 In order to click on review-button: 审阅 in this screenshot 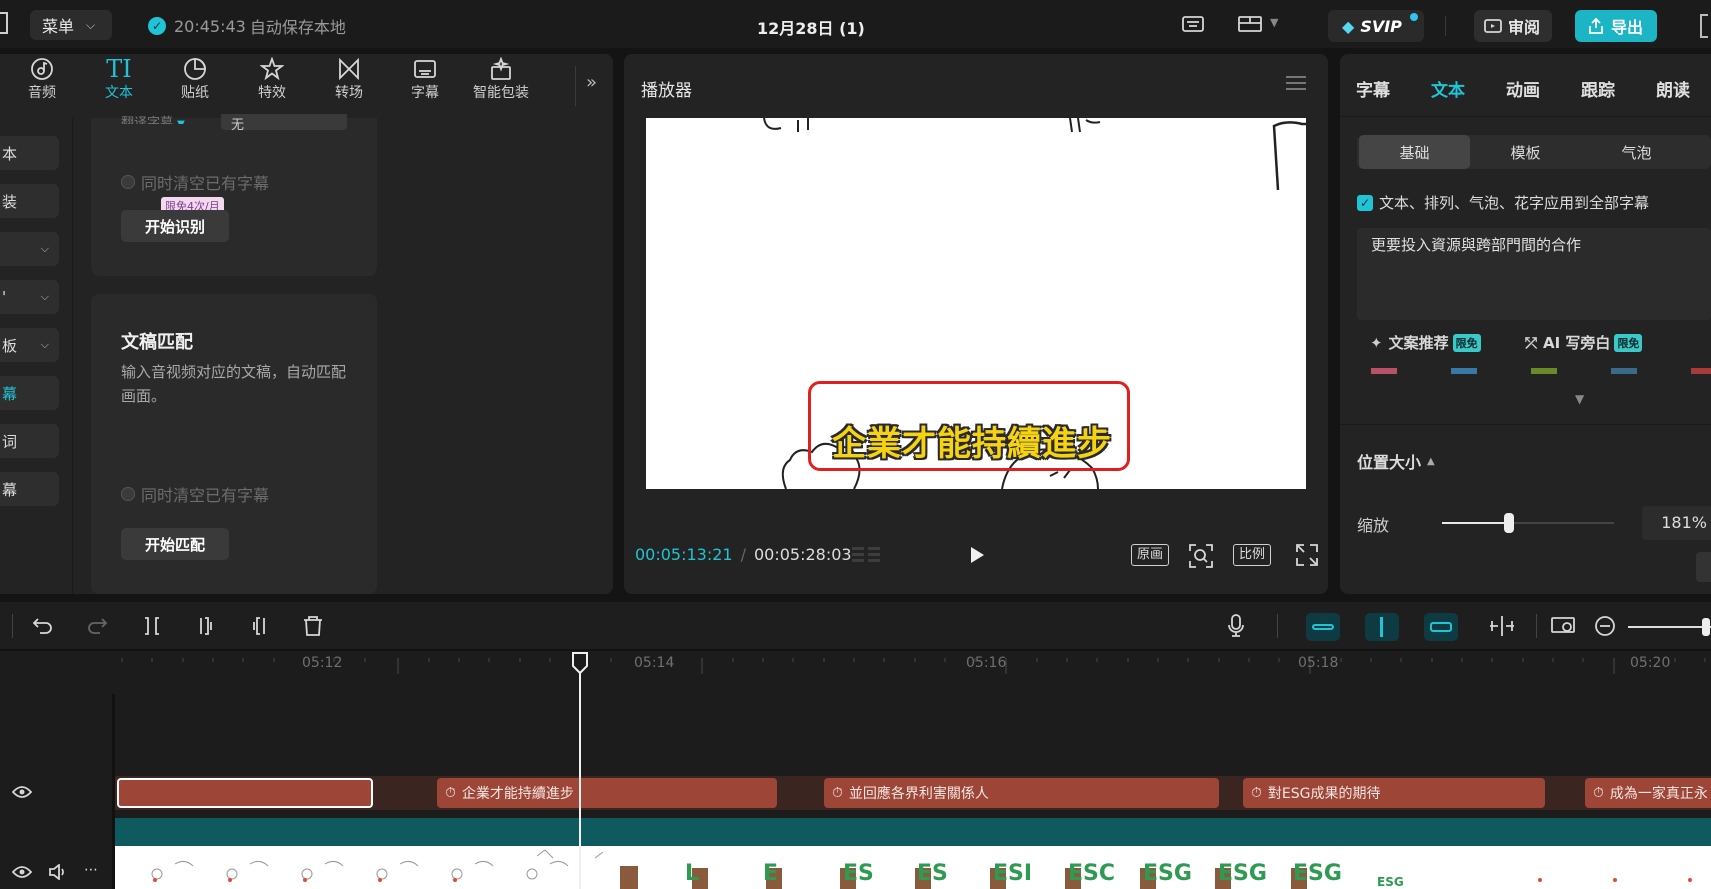, I will do `click(1513, 26)`.